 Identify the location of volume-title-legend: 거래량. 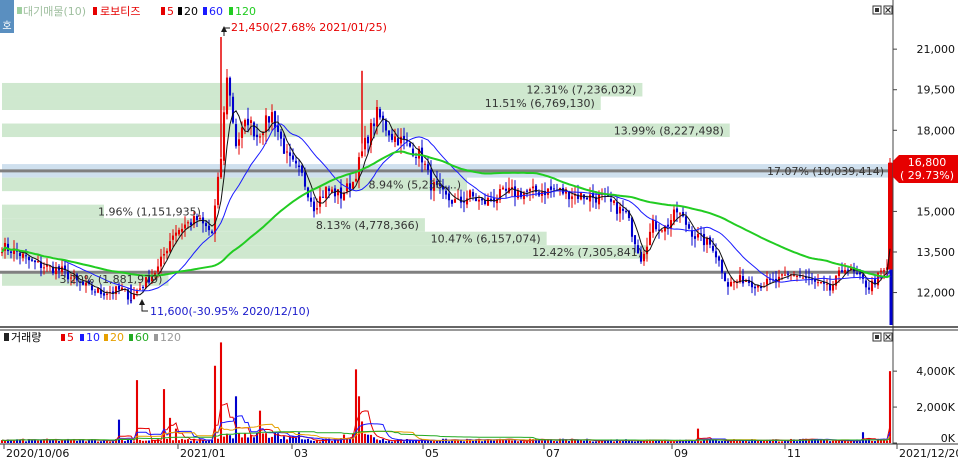
(26, 337).